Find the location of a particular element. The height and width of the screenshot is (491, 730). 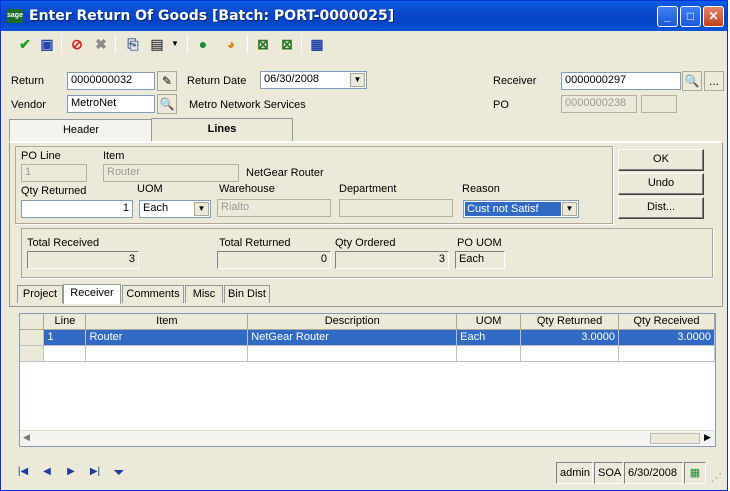

subtab-bin-dist: Bin Dist is located at coordinates (247, 294).